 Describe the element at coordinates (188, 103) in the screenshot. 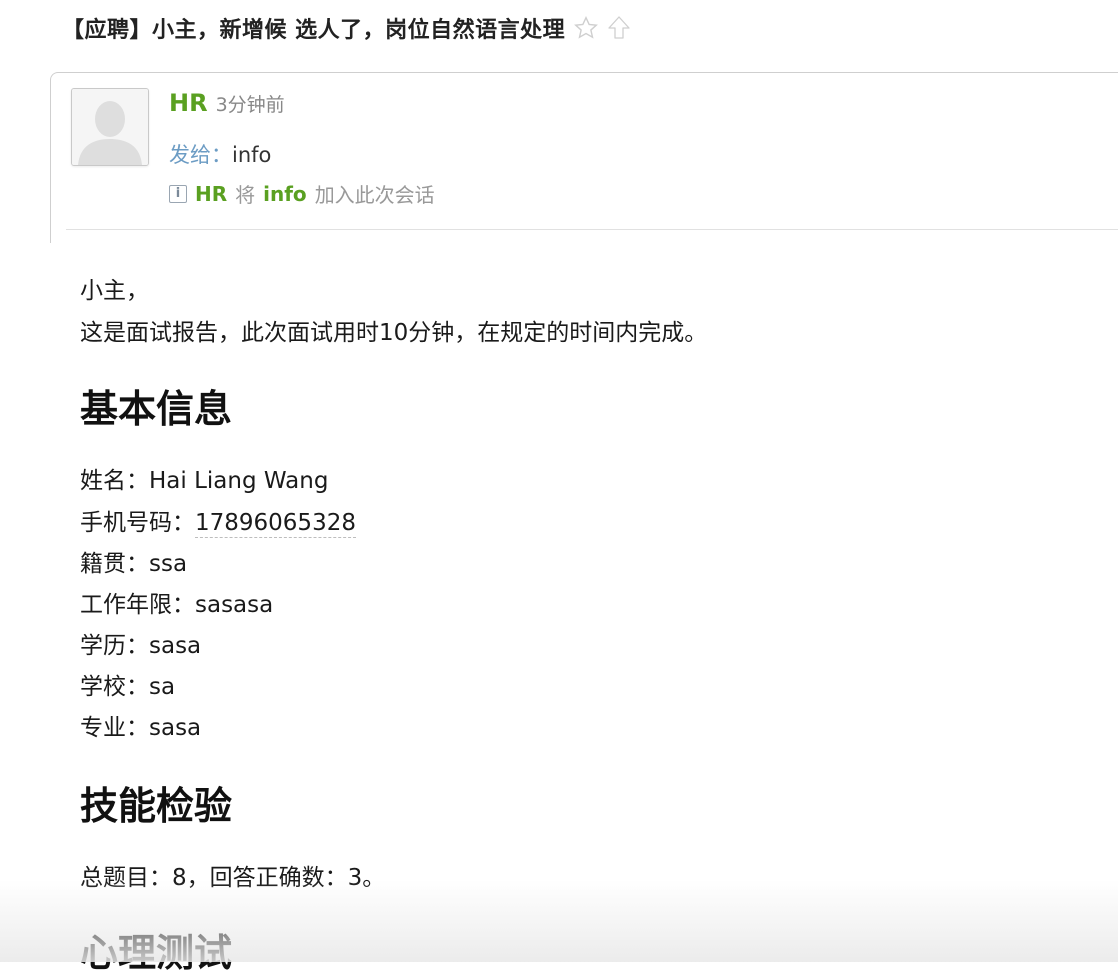

I see `sender-name: HR` at that location.